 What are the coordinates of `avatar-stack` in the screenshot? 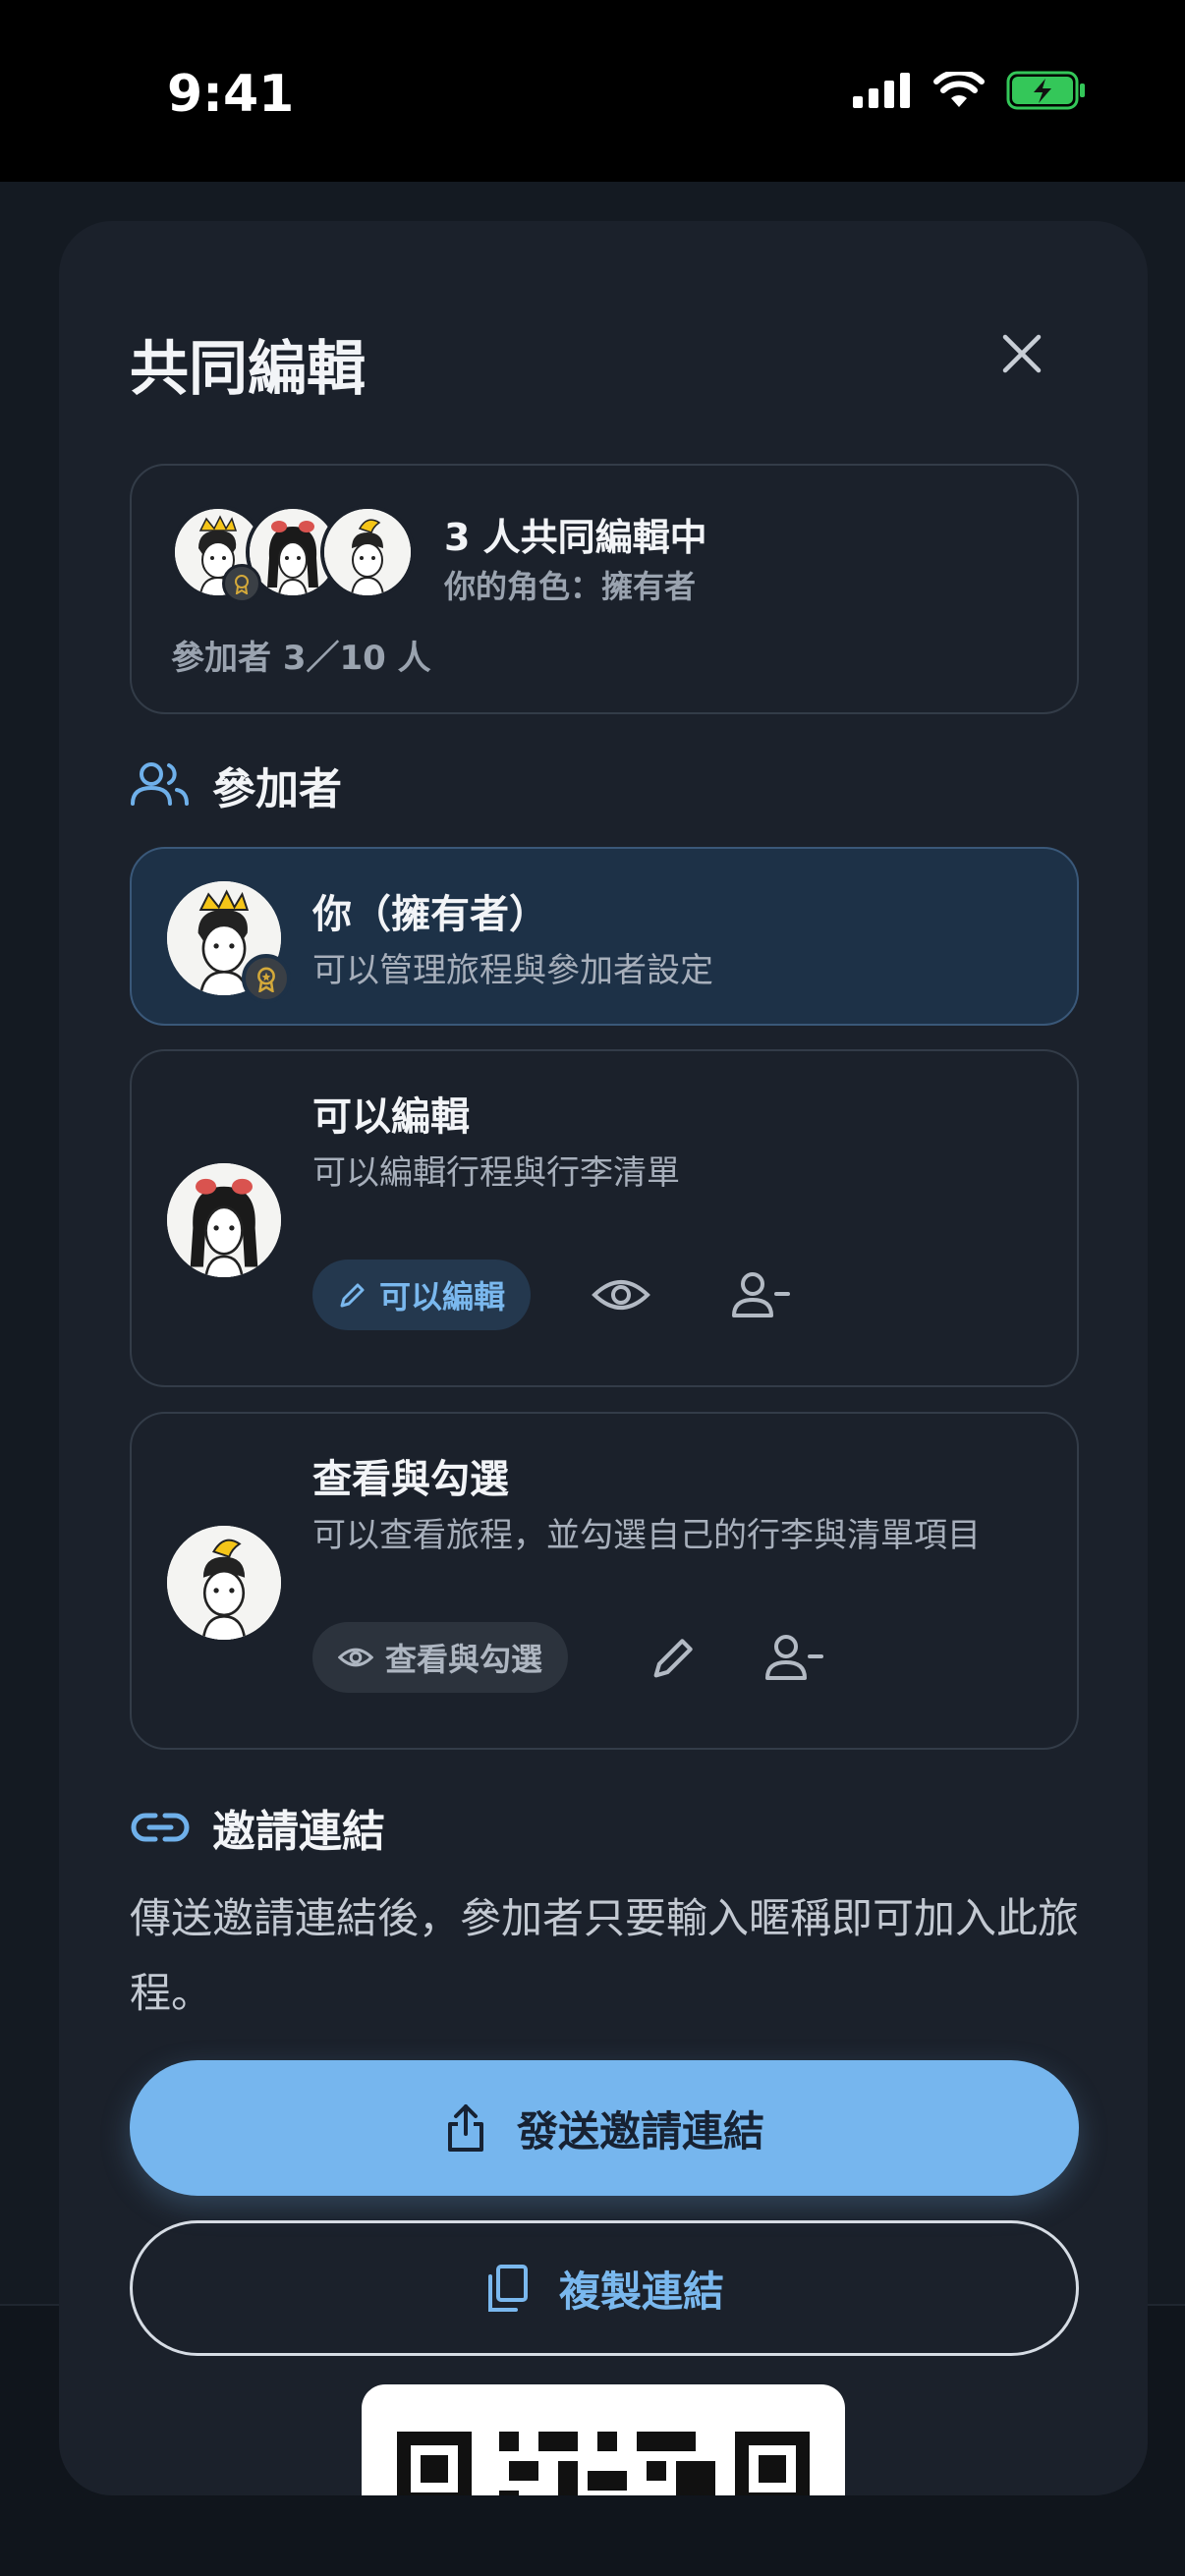 It's located at (294, 554).